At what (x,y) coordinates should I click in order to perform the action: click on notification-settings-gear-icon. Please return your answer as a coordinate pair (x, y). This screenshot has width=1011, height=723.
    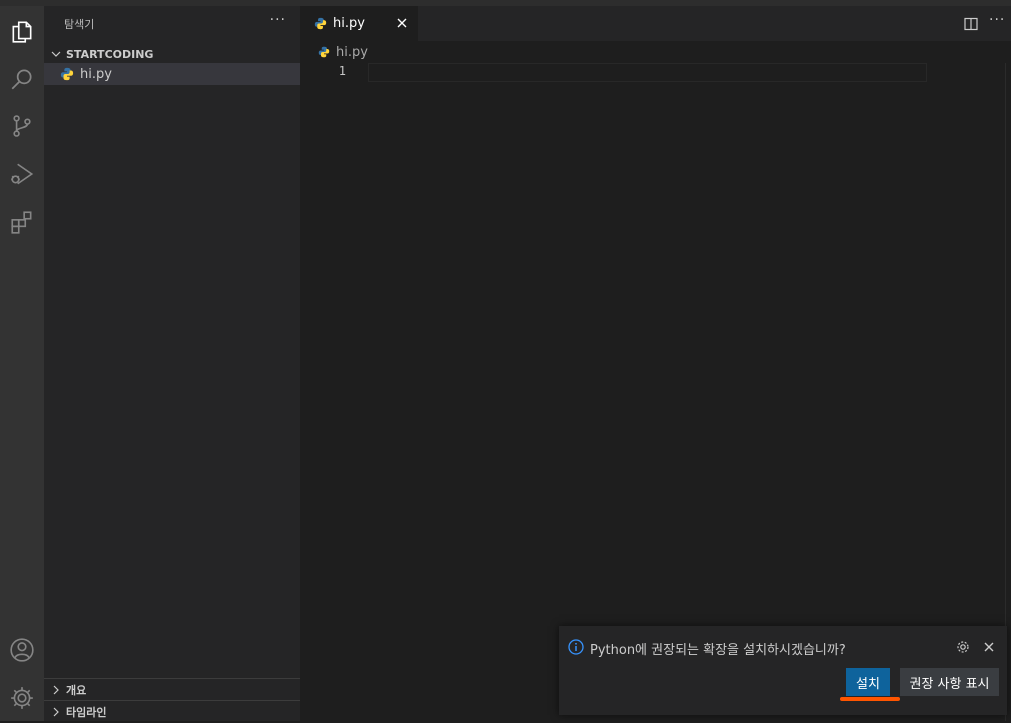
    Looking at the image, I should click on (963, 647).